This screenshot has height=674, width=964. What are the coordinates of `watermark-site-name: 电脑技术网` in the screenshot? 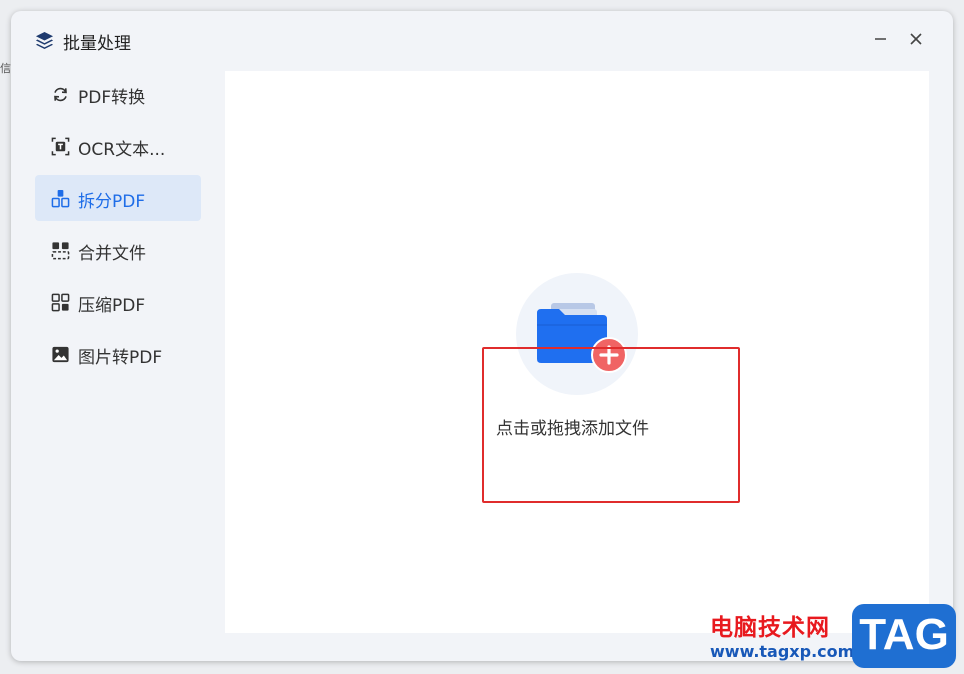 It's located at (770, 628).